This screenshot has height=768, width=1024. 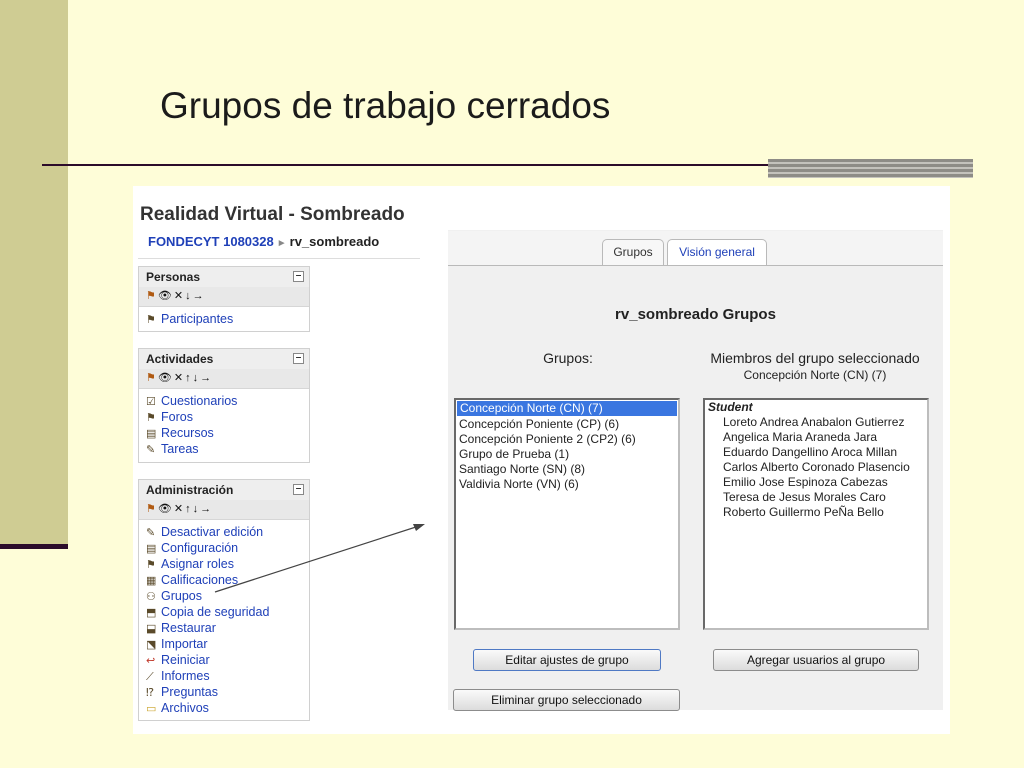 What do you see at coordinates (34, 546) in the screenshot?
I see `slide-bar-underline` at bounding box center [34, 546].